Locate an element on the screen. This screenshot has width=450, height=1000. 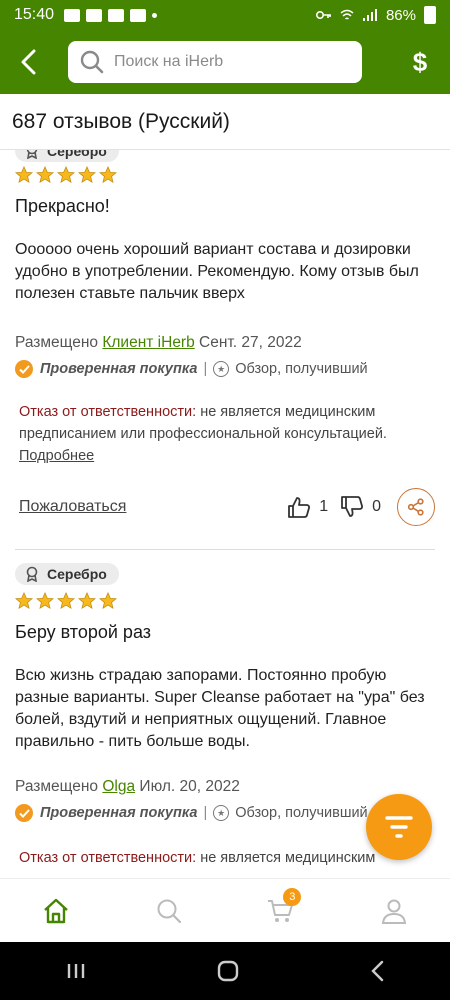
nav-cart: 3 is located at coordinates (281, 911).